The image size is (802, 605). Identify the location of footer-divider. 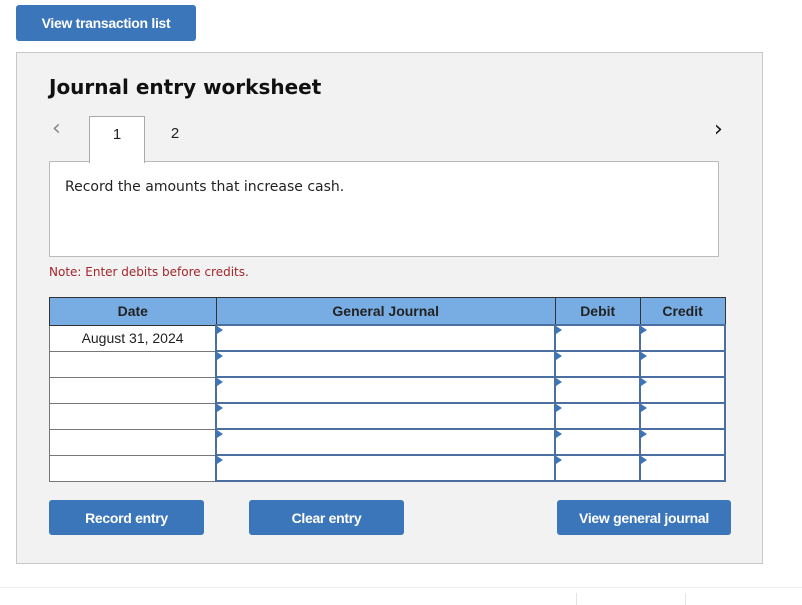
(401, 587).